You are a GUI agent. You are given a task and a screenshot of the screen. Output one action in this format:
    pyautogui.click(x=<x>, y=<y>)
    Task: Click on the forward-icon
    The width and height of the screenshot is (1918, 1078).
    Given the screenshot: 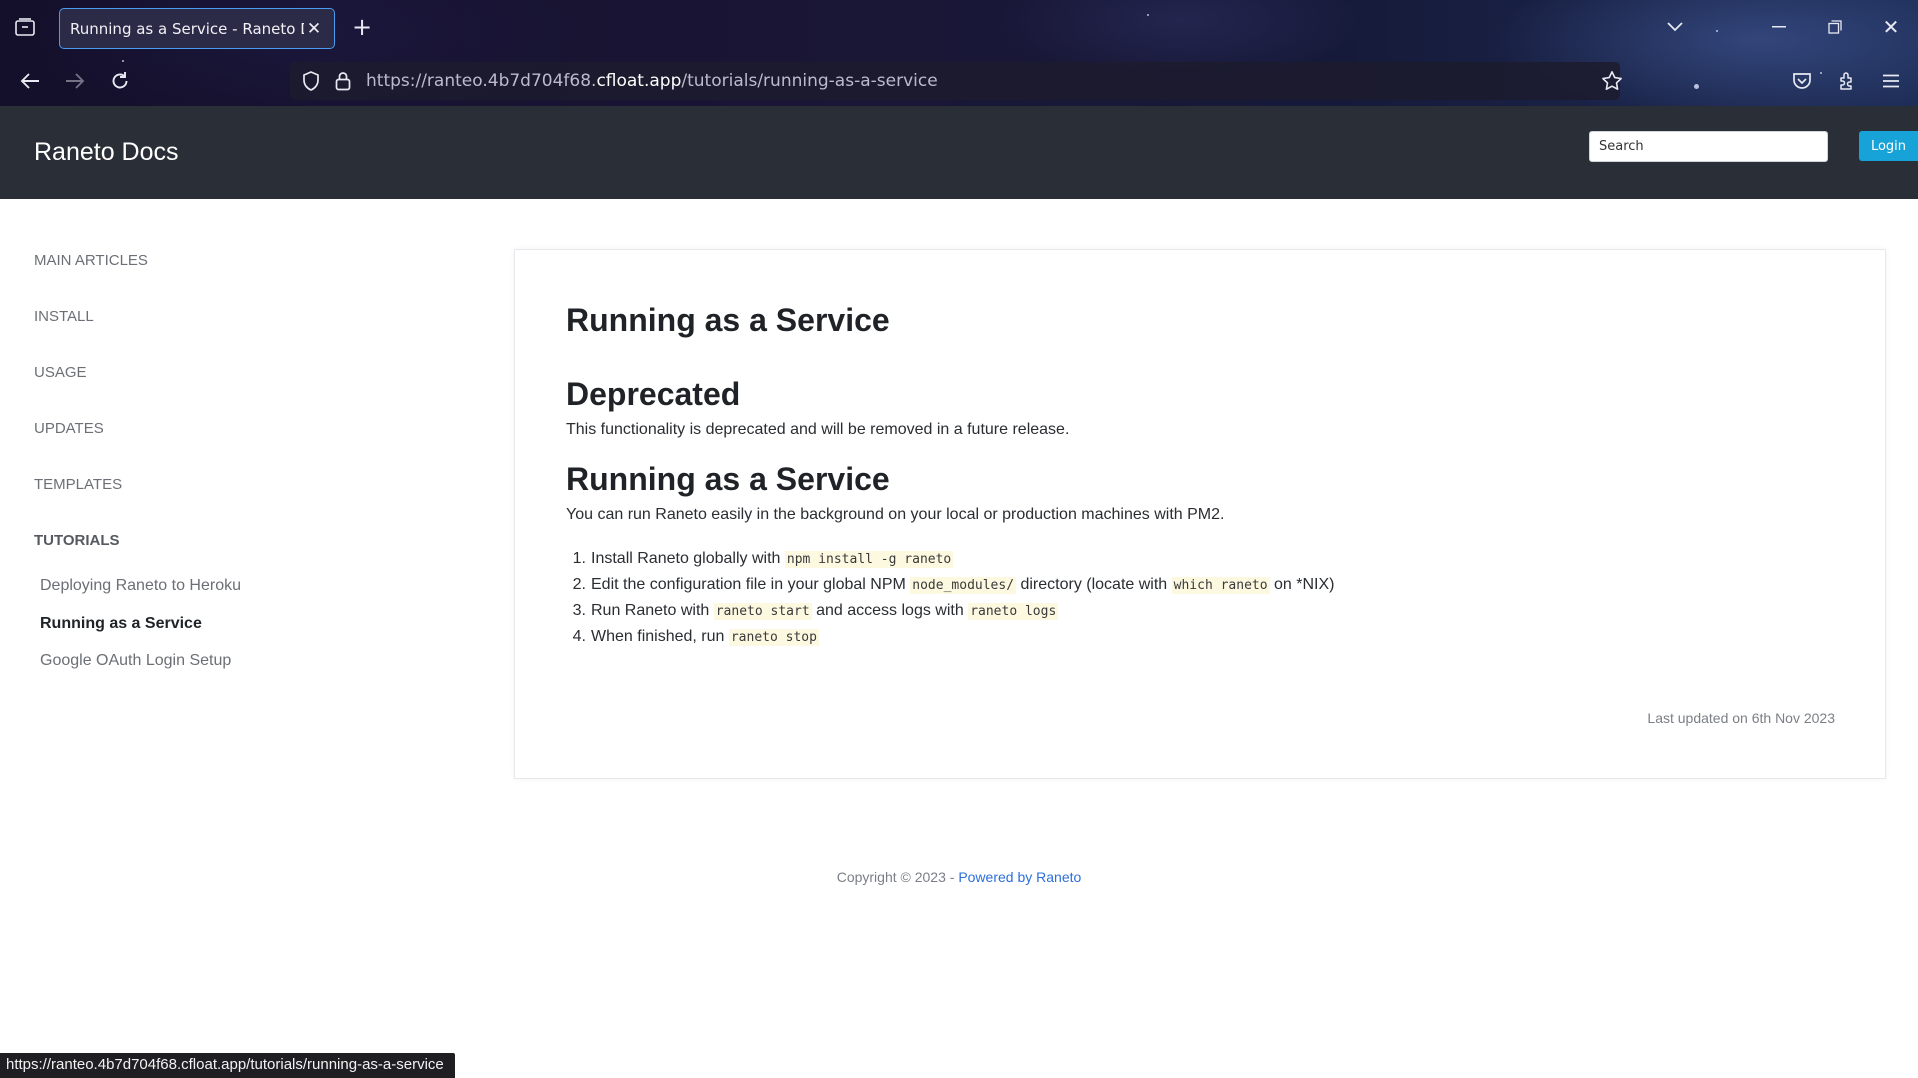 What is the action you would take?
    pyautogui.click(x=75, y=81)
    